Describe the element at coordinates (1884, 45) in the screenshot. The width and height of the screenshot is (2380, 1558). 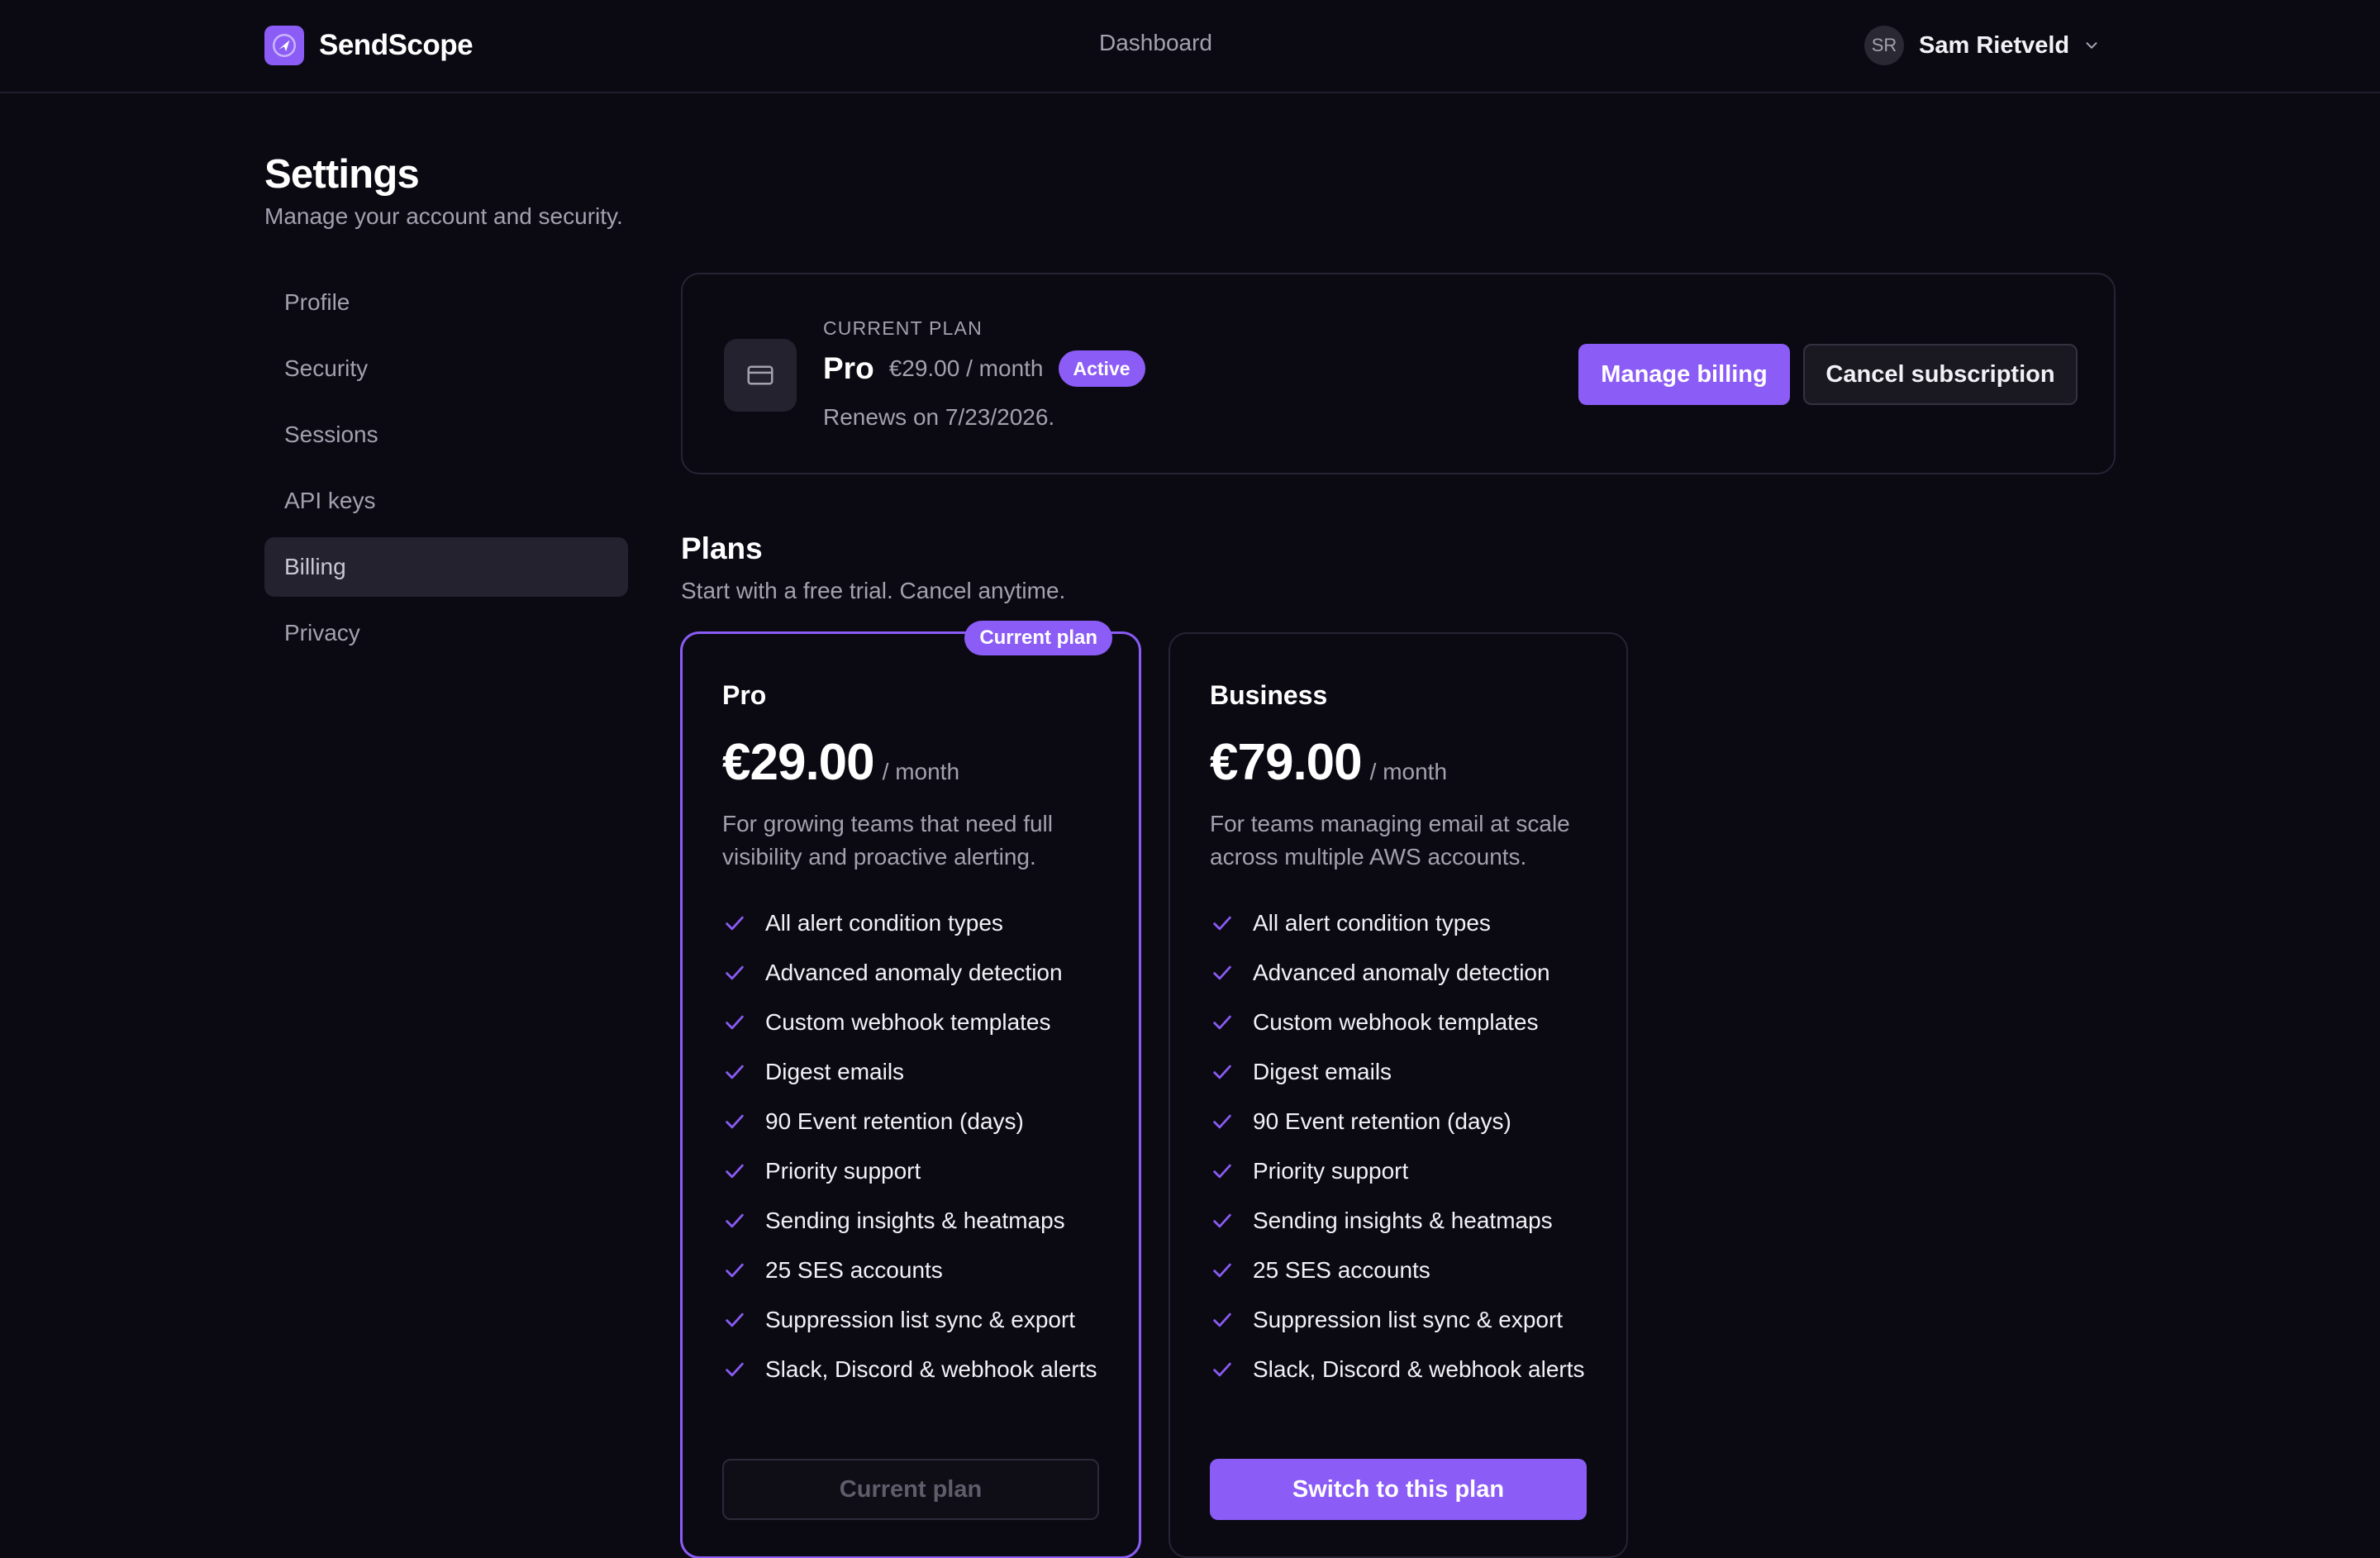
I see `avatar: SR` at that location.